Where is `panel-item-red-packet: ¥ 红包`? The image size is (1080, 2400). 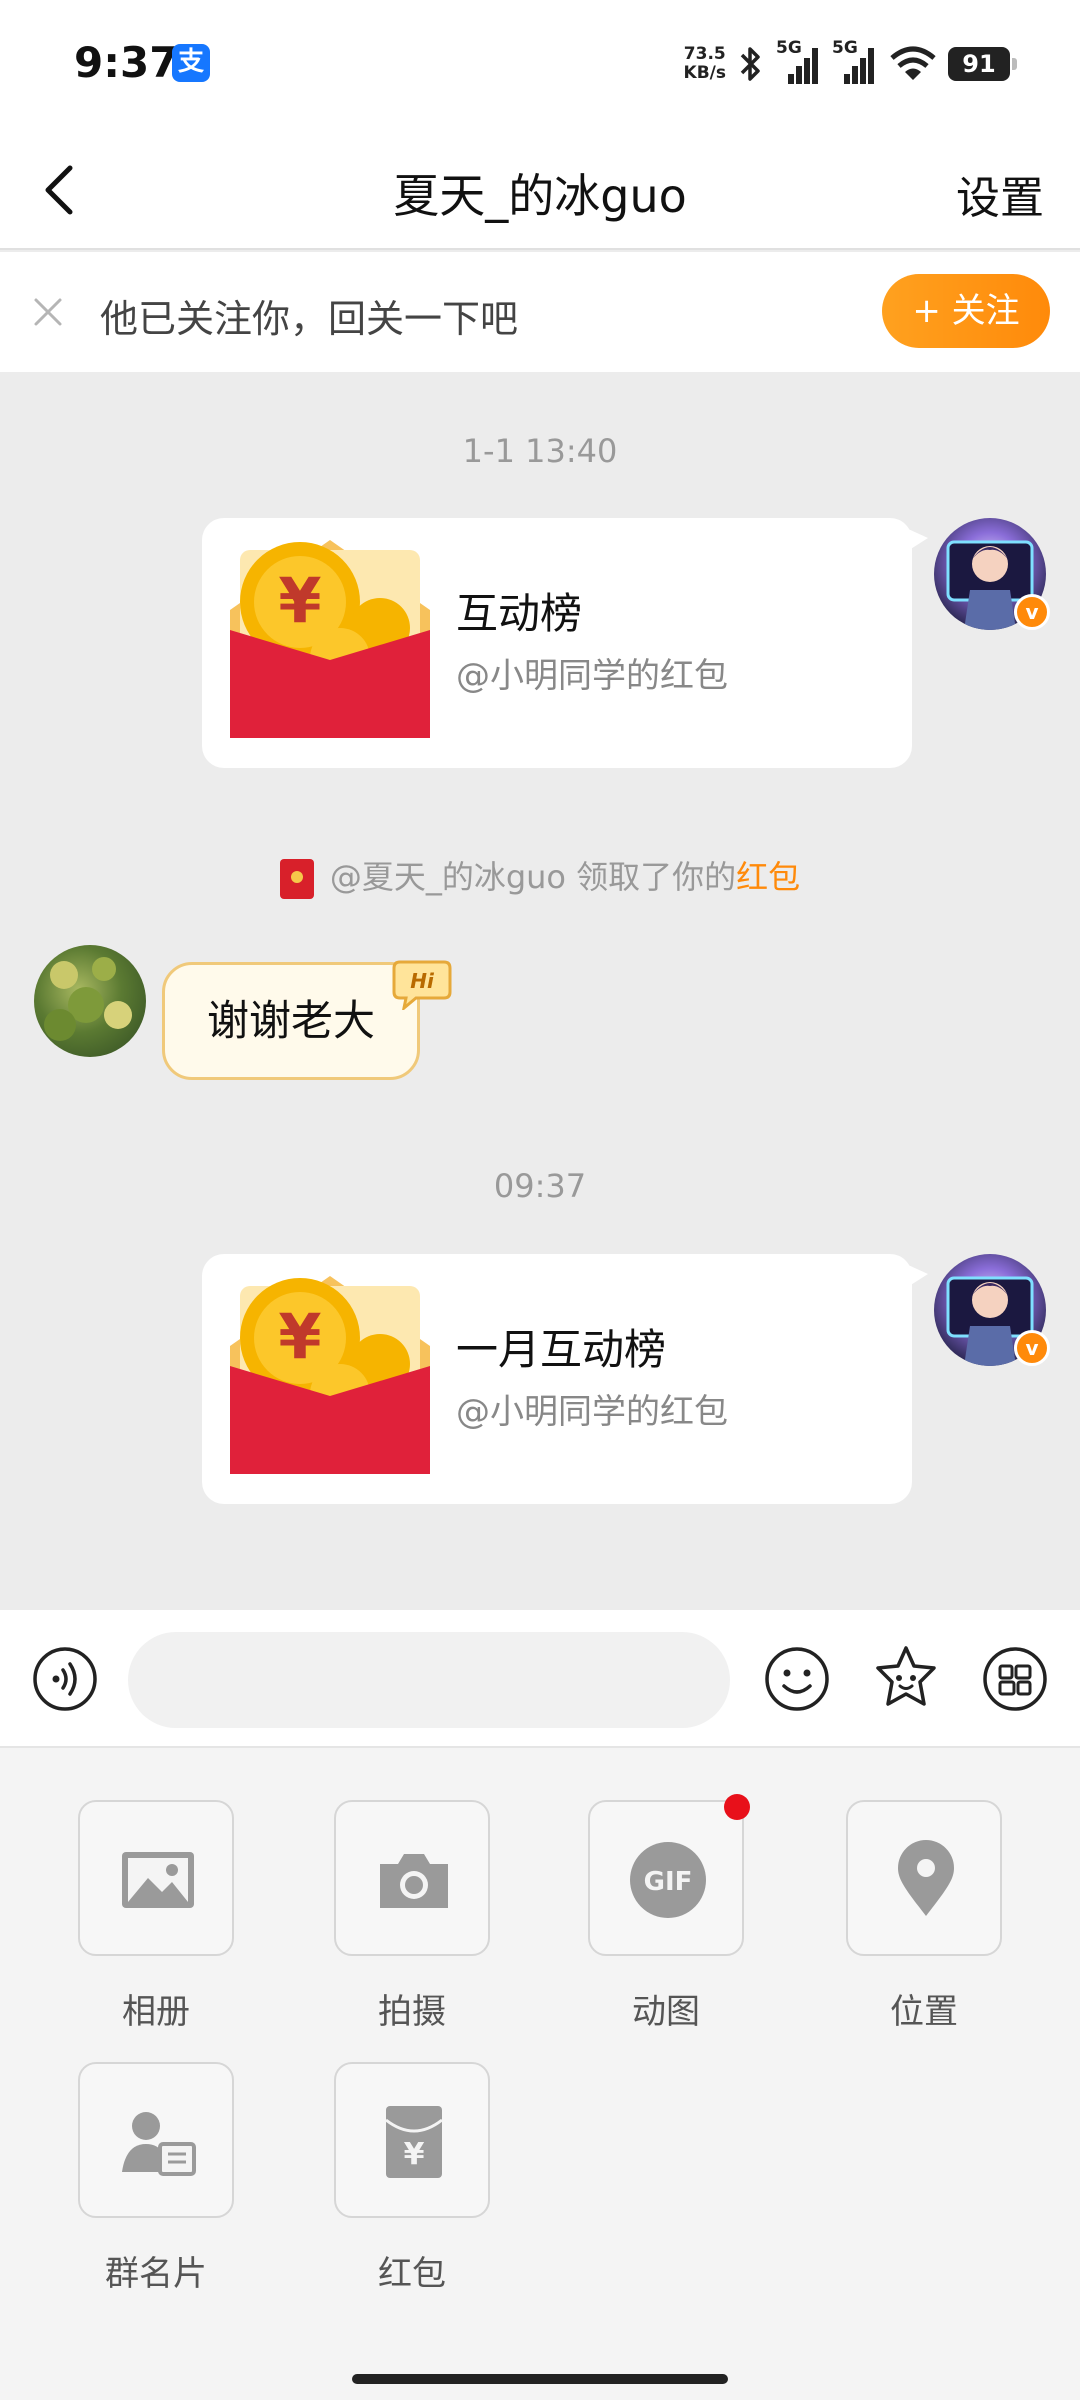 panel-item-red-packet: ¥ 红包 is located at coordinates (412, 2178).